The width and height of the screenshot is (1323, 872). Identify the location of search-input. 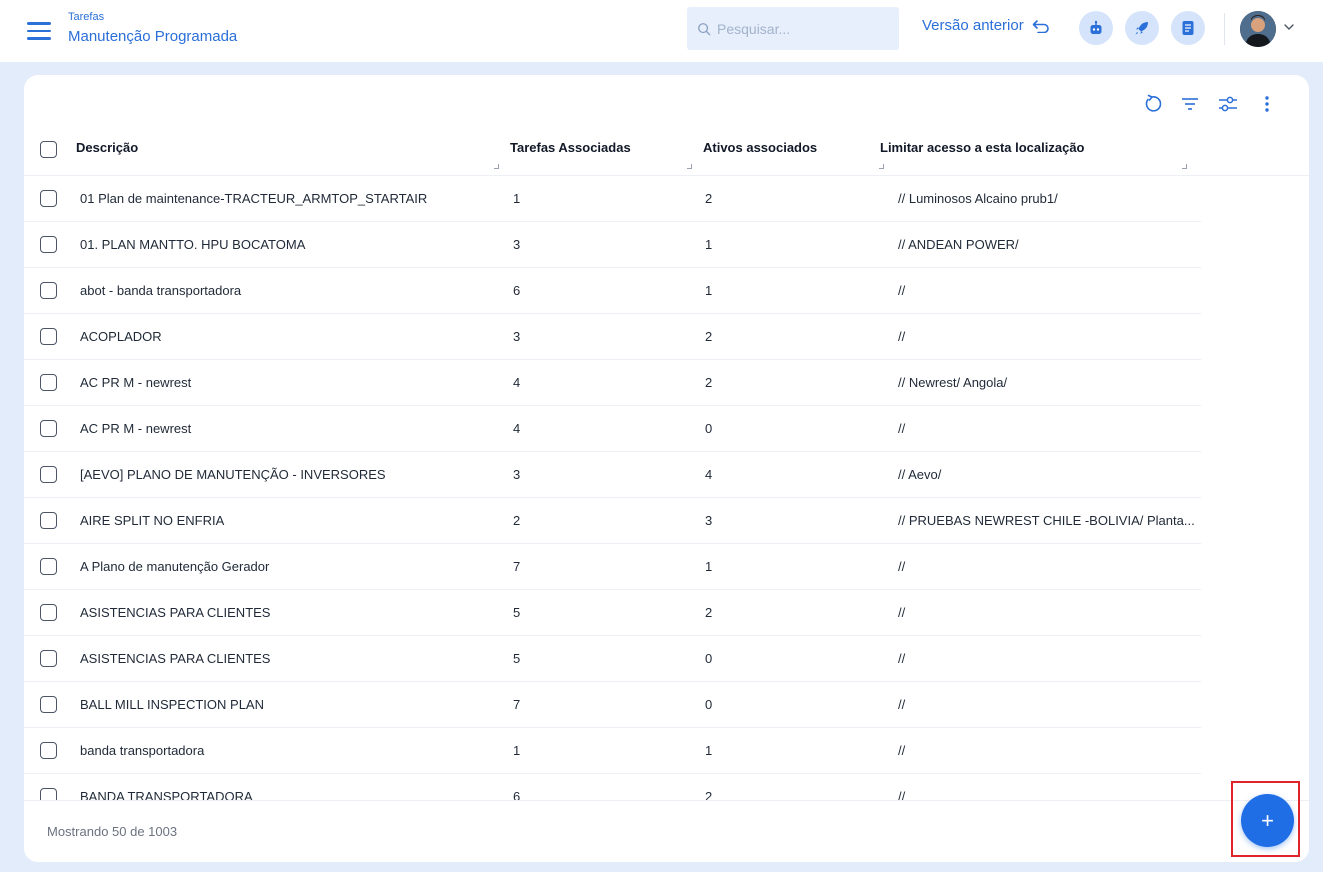
(802, 28).